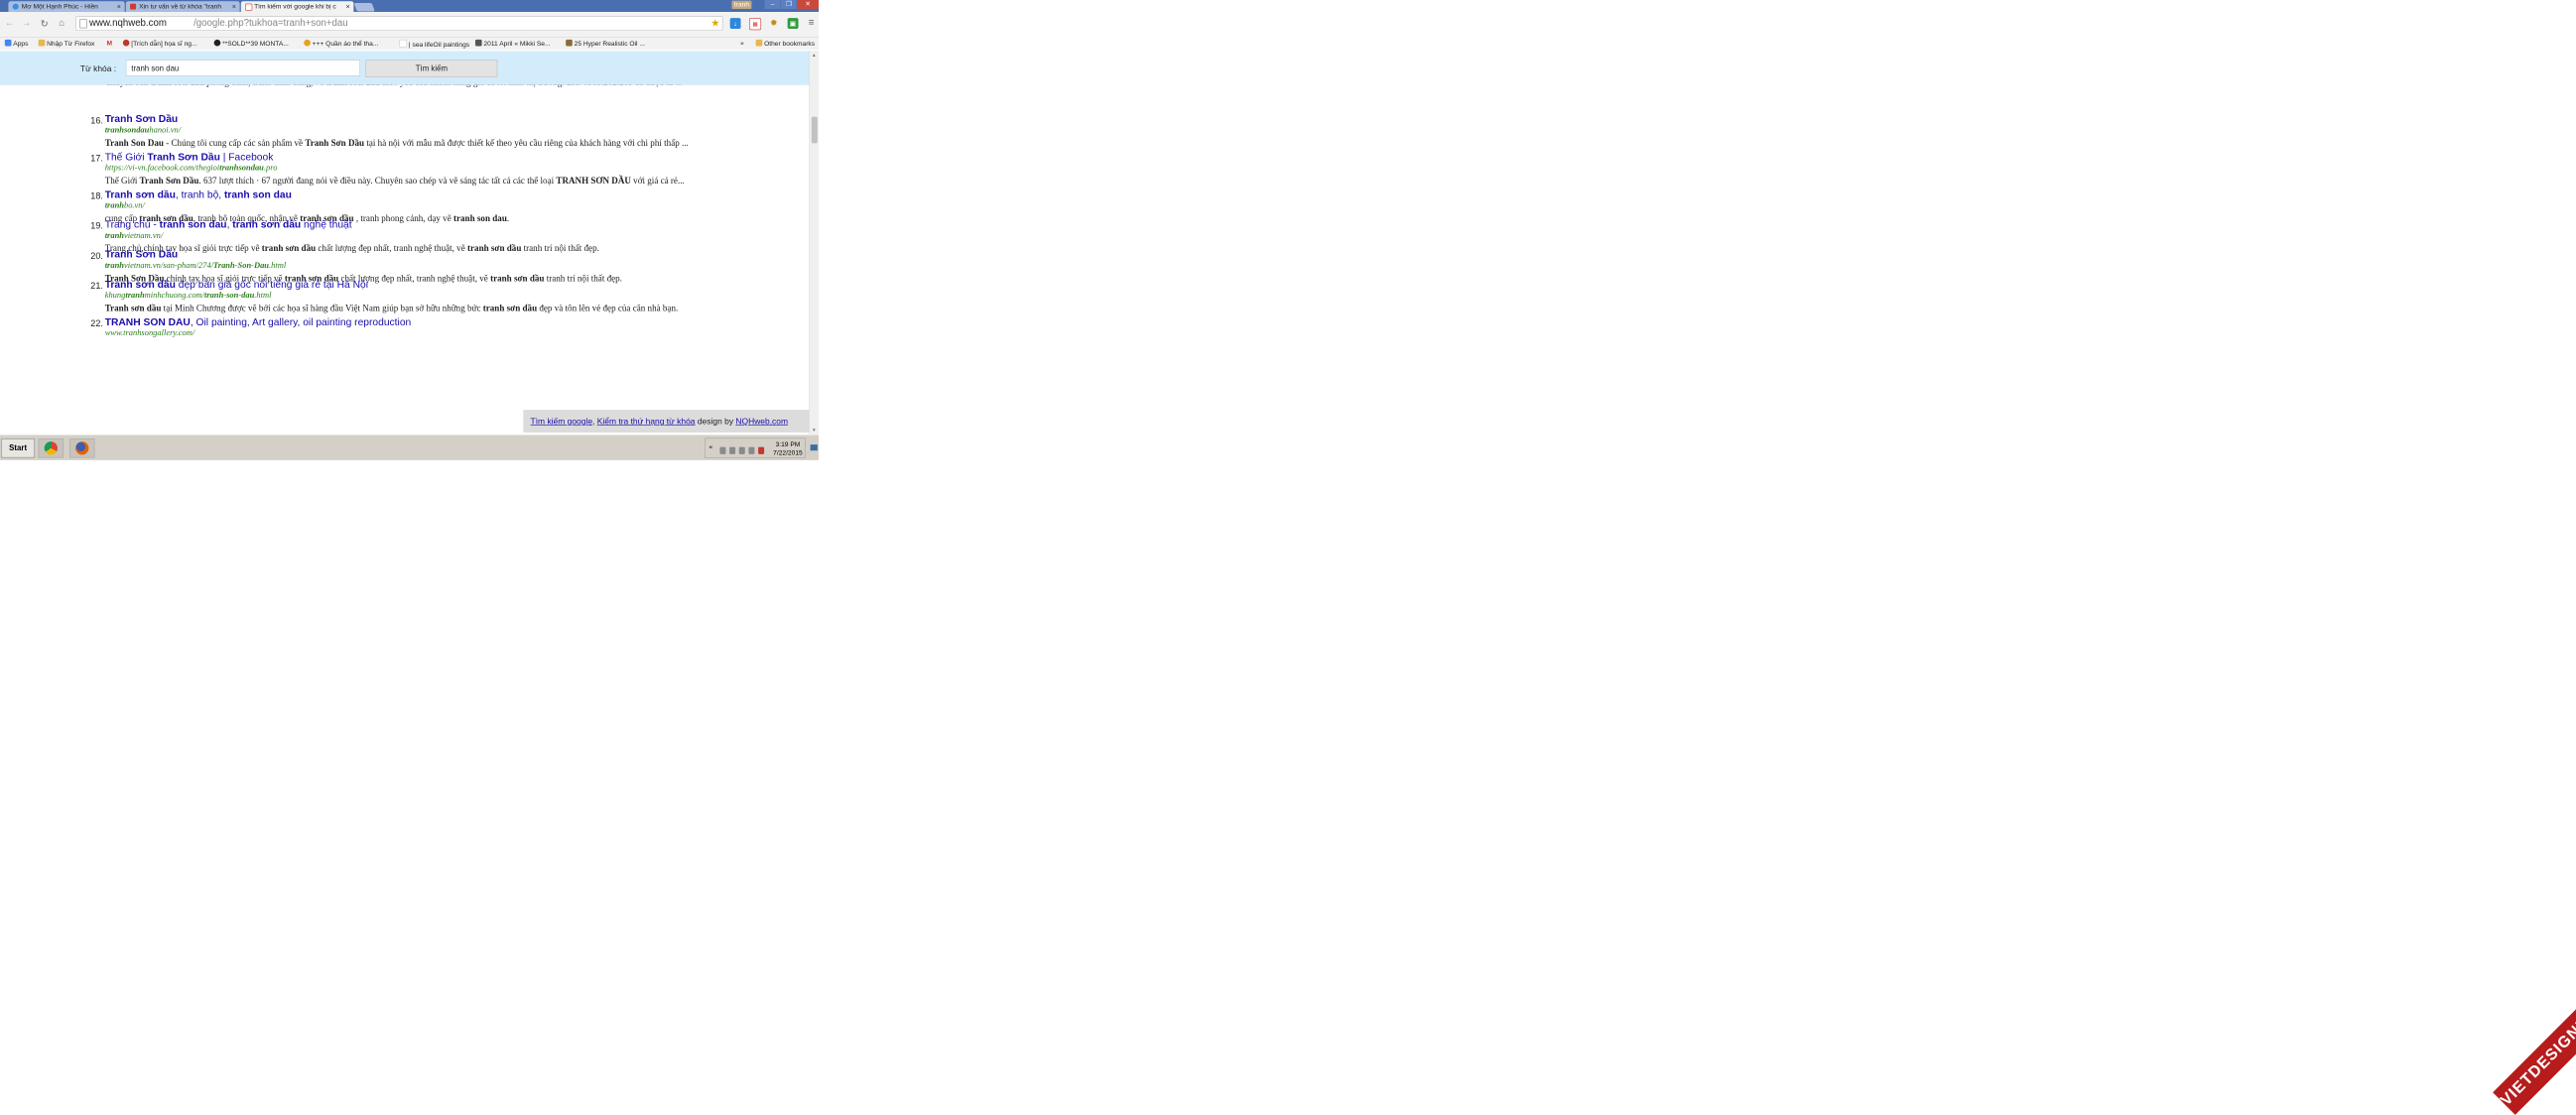 The width and height of the screenshot is (2576, 1115). Describe the element at coordinates (98, 68) in the screenshot. I see `keyword-label: Từ khóa :` at that location.